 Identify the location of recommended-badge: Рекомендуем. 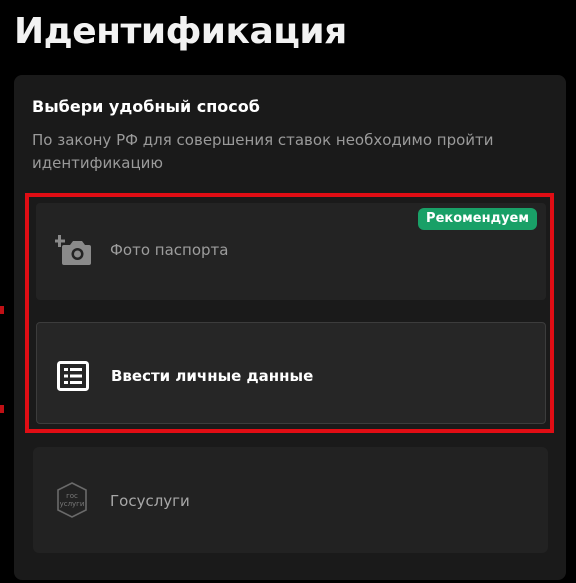
(477, 219).